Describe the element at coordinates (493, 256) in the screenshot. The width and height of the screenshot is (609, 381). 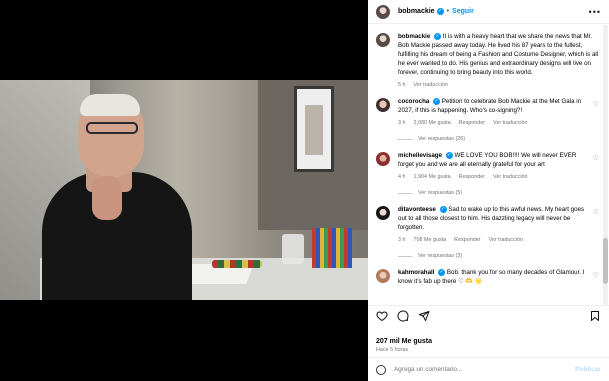
I see `view-replies: Ver respuestas (3)` at that location.